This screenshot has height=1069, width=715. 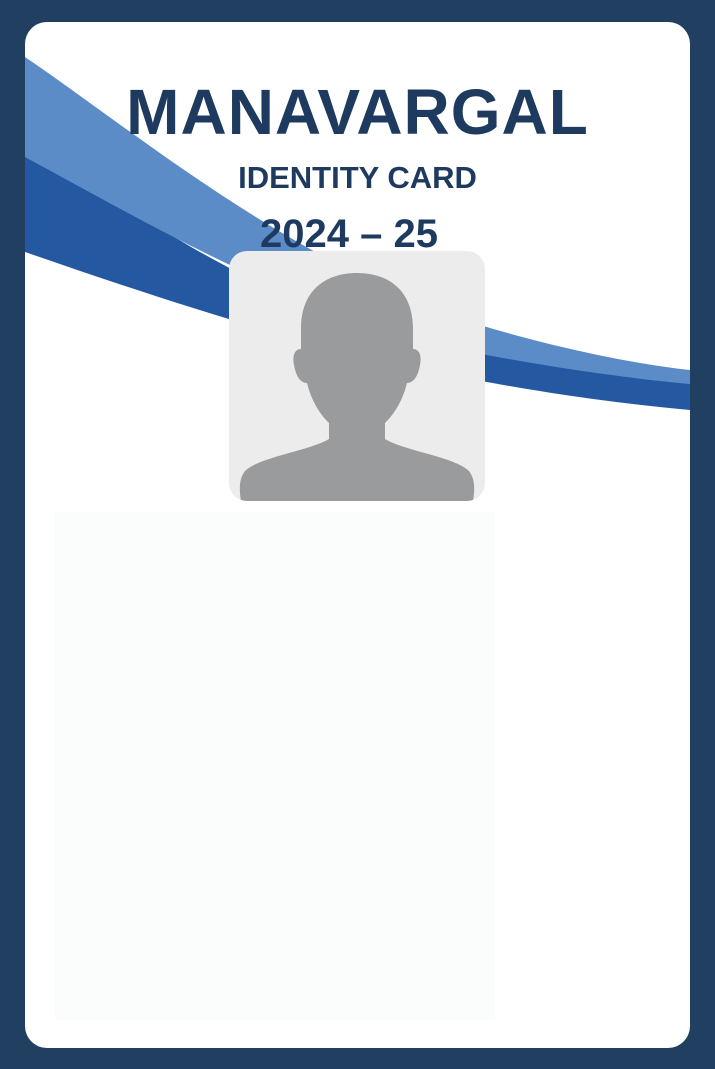 What do you see at coordinates (349, 234) in the screenshot?
I see `academic-year-label: 2024 – 25` at bounding box center [349, 234].